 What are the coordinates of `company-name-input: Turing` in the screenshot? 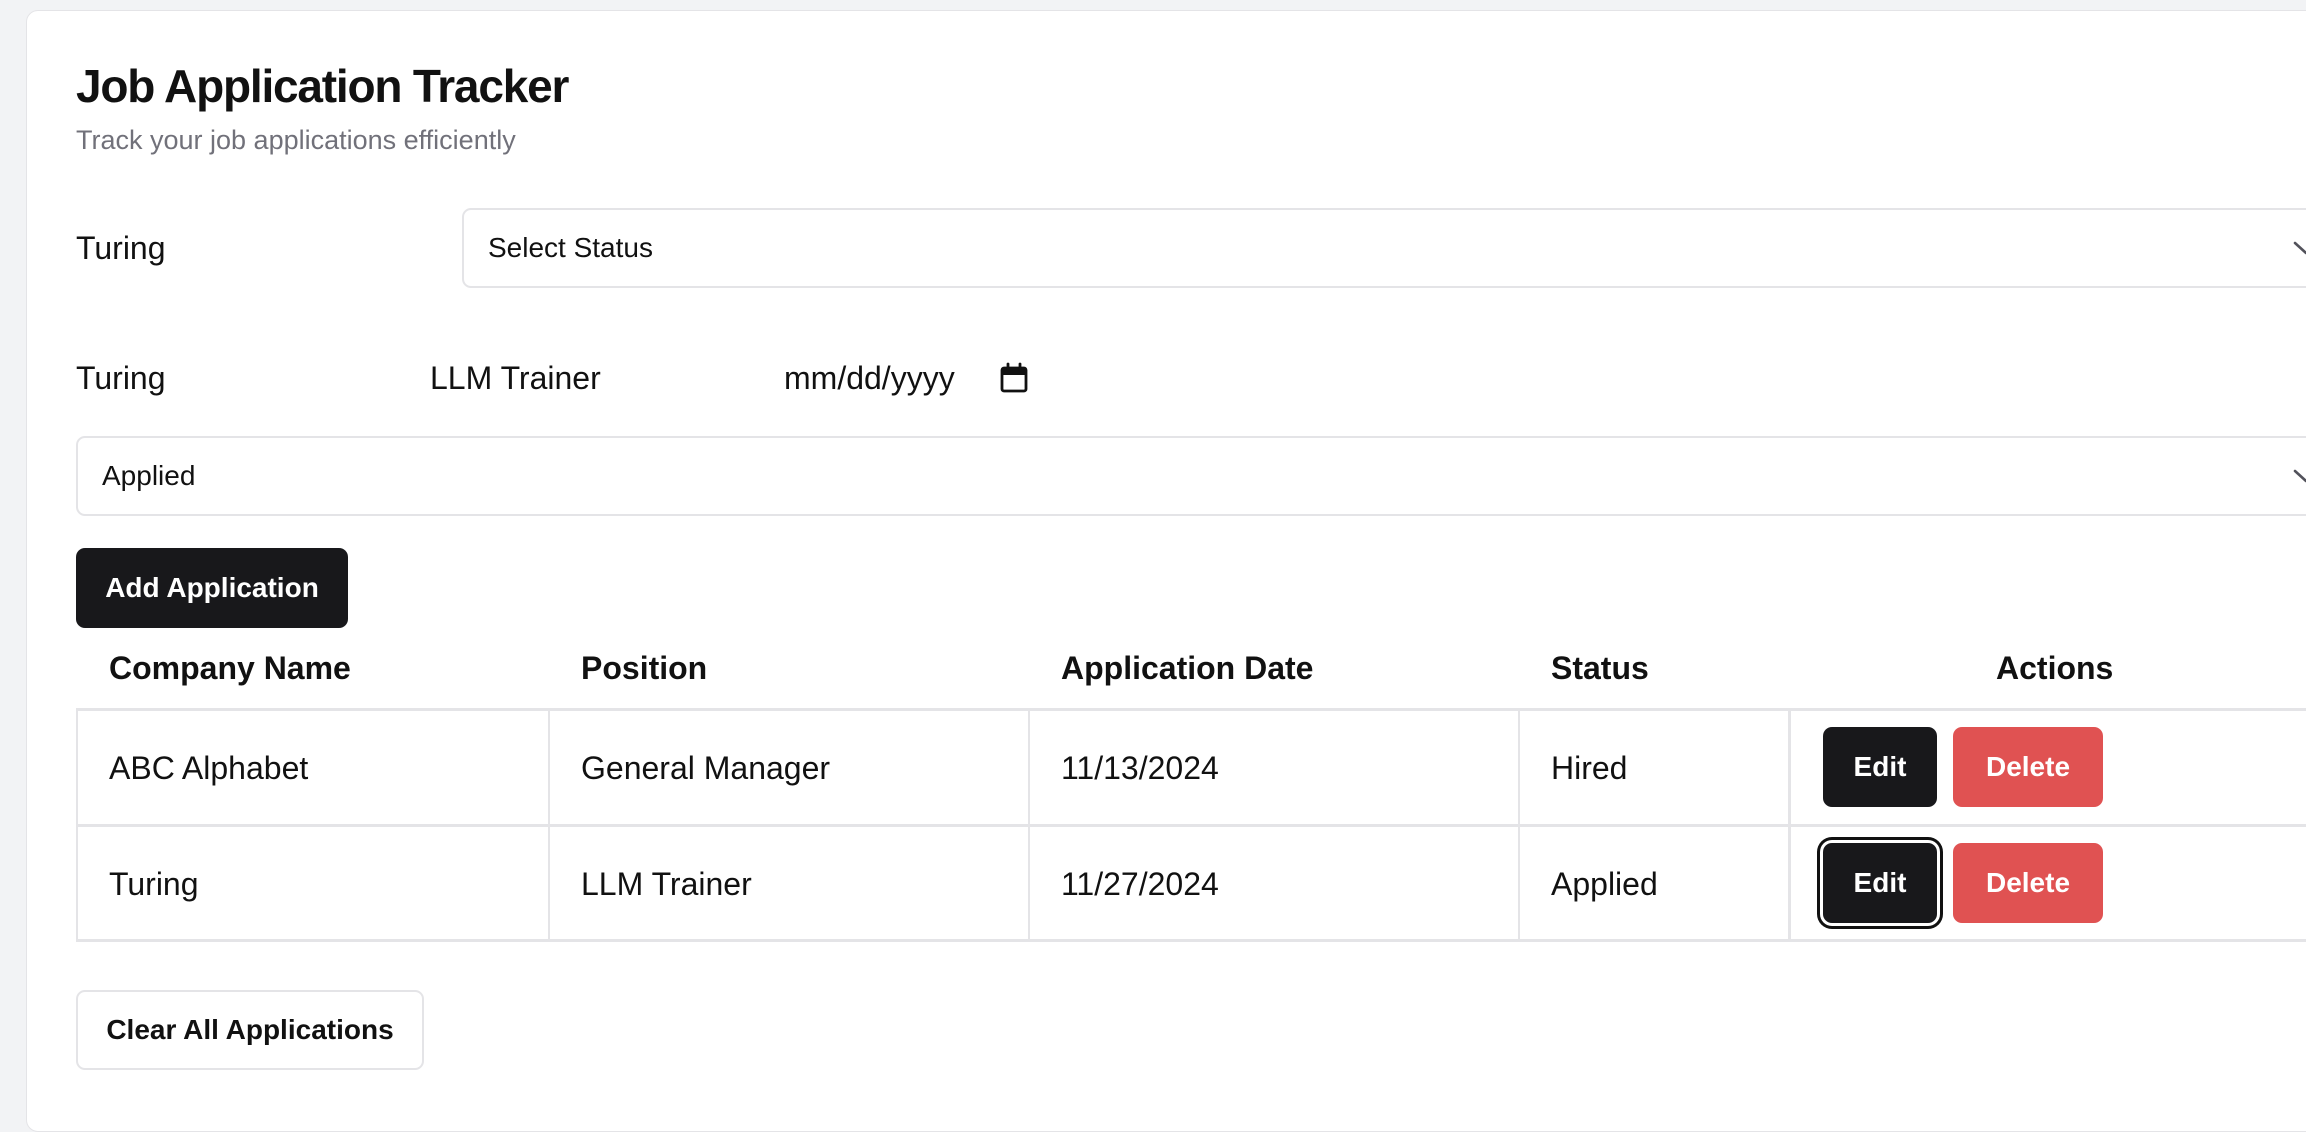 It's located at (121, 378).